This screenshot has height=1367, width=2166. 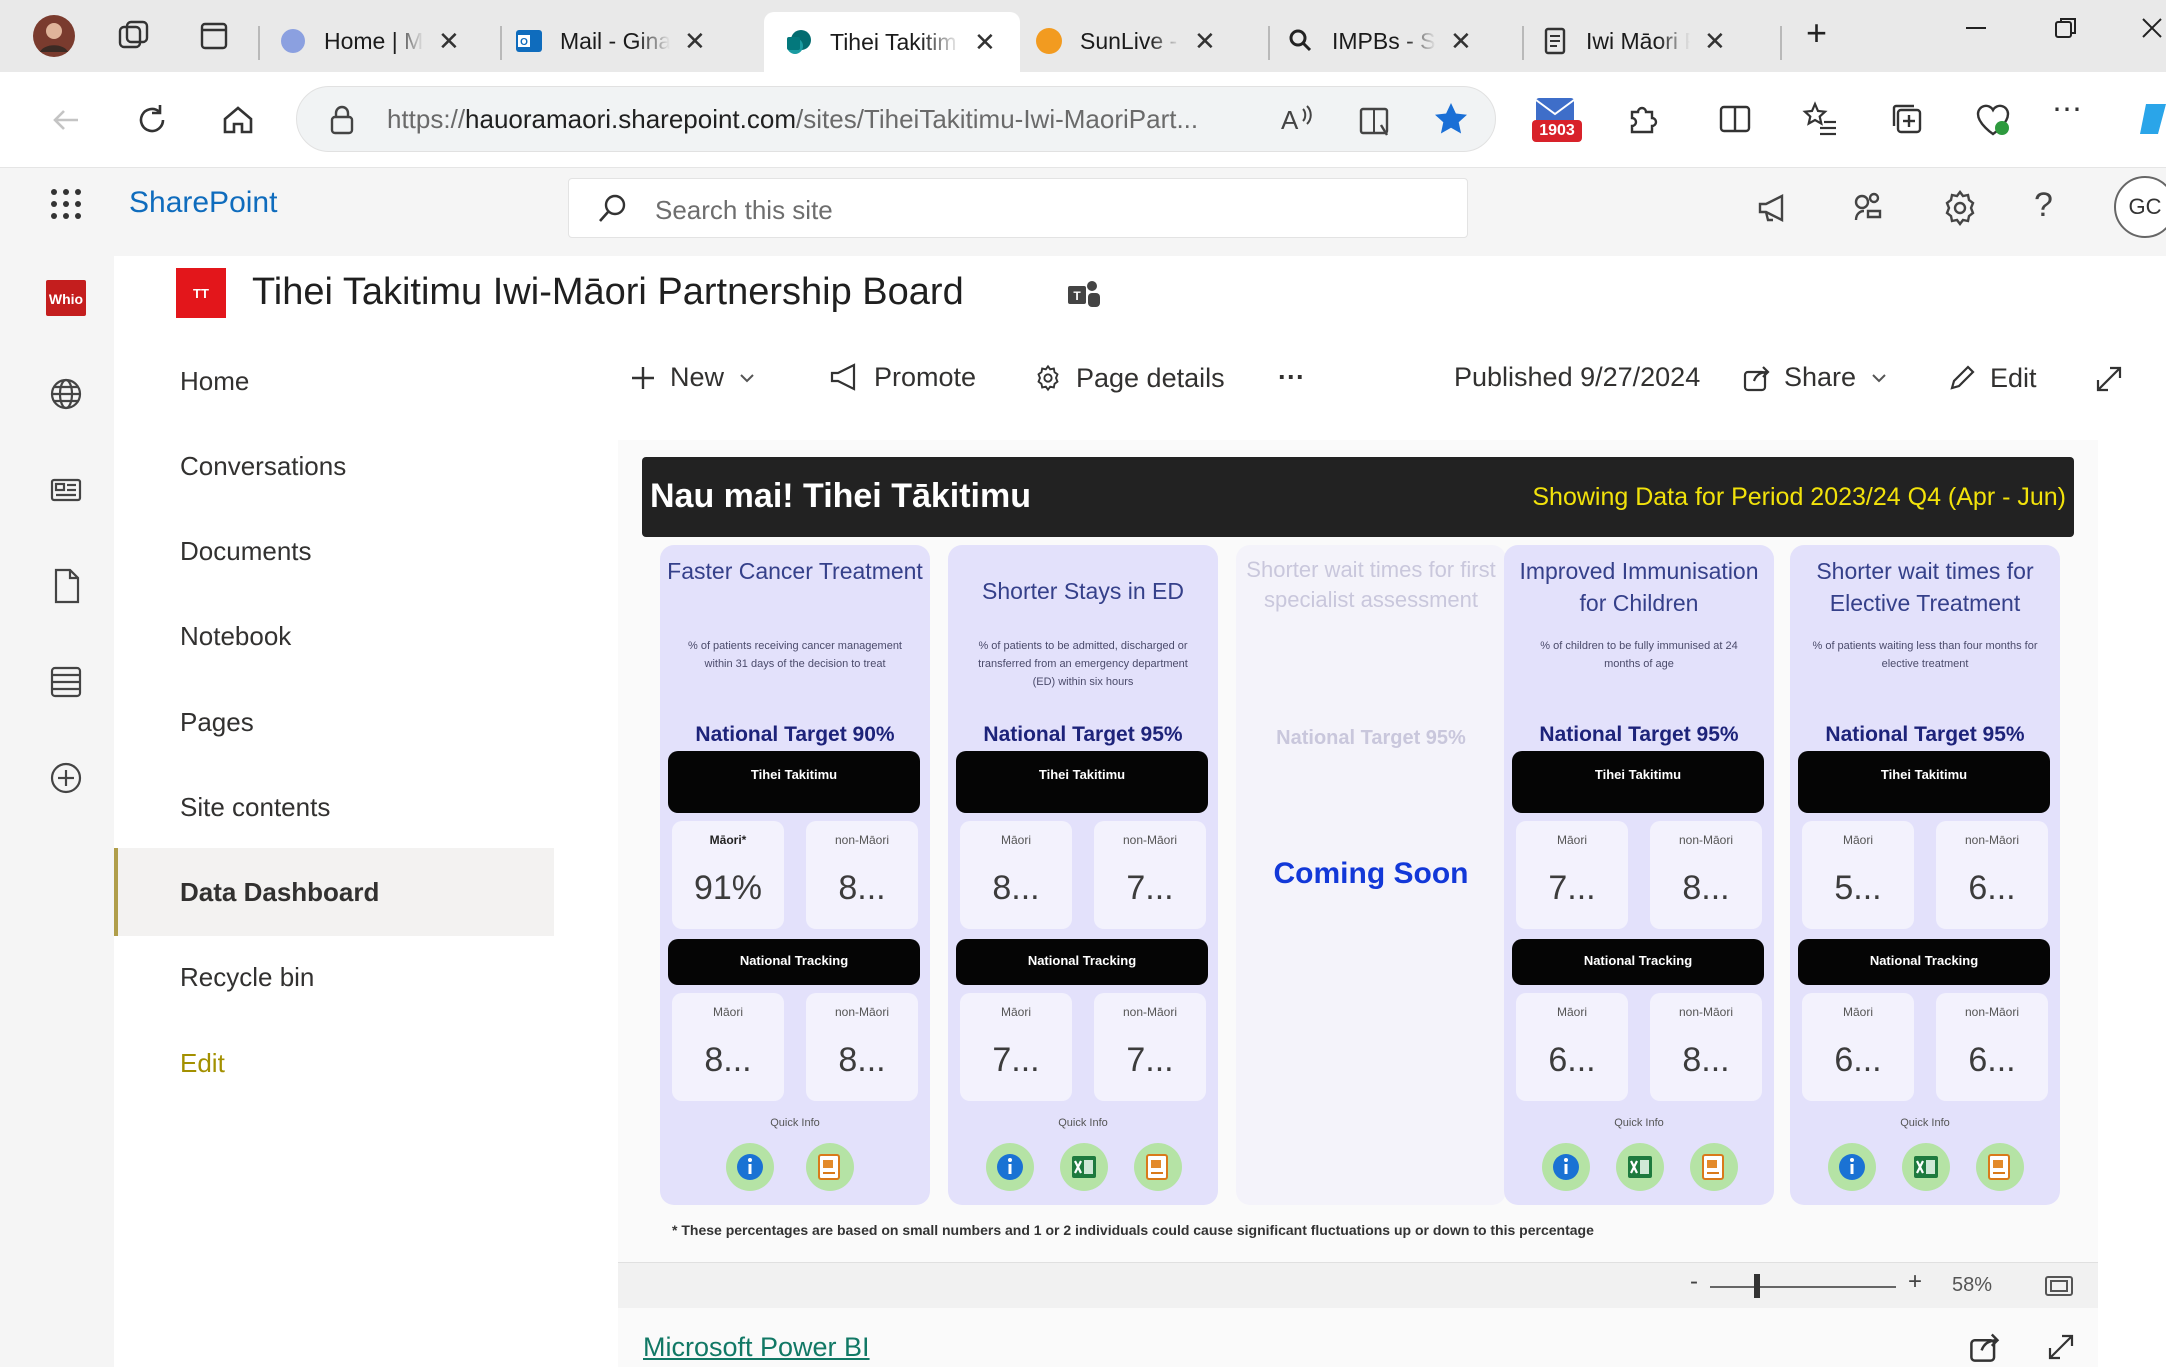 I want to click on extensions-puzzle-icon, so click(x=1643, y=119).